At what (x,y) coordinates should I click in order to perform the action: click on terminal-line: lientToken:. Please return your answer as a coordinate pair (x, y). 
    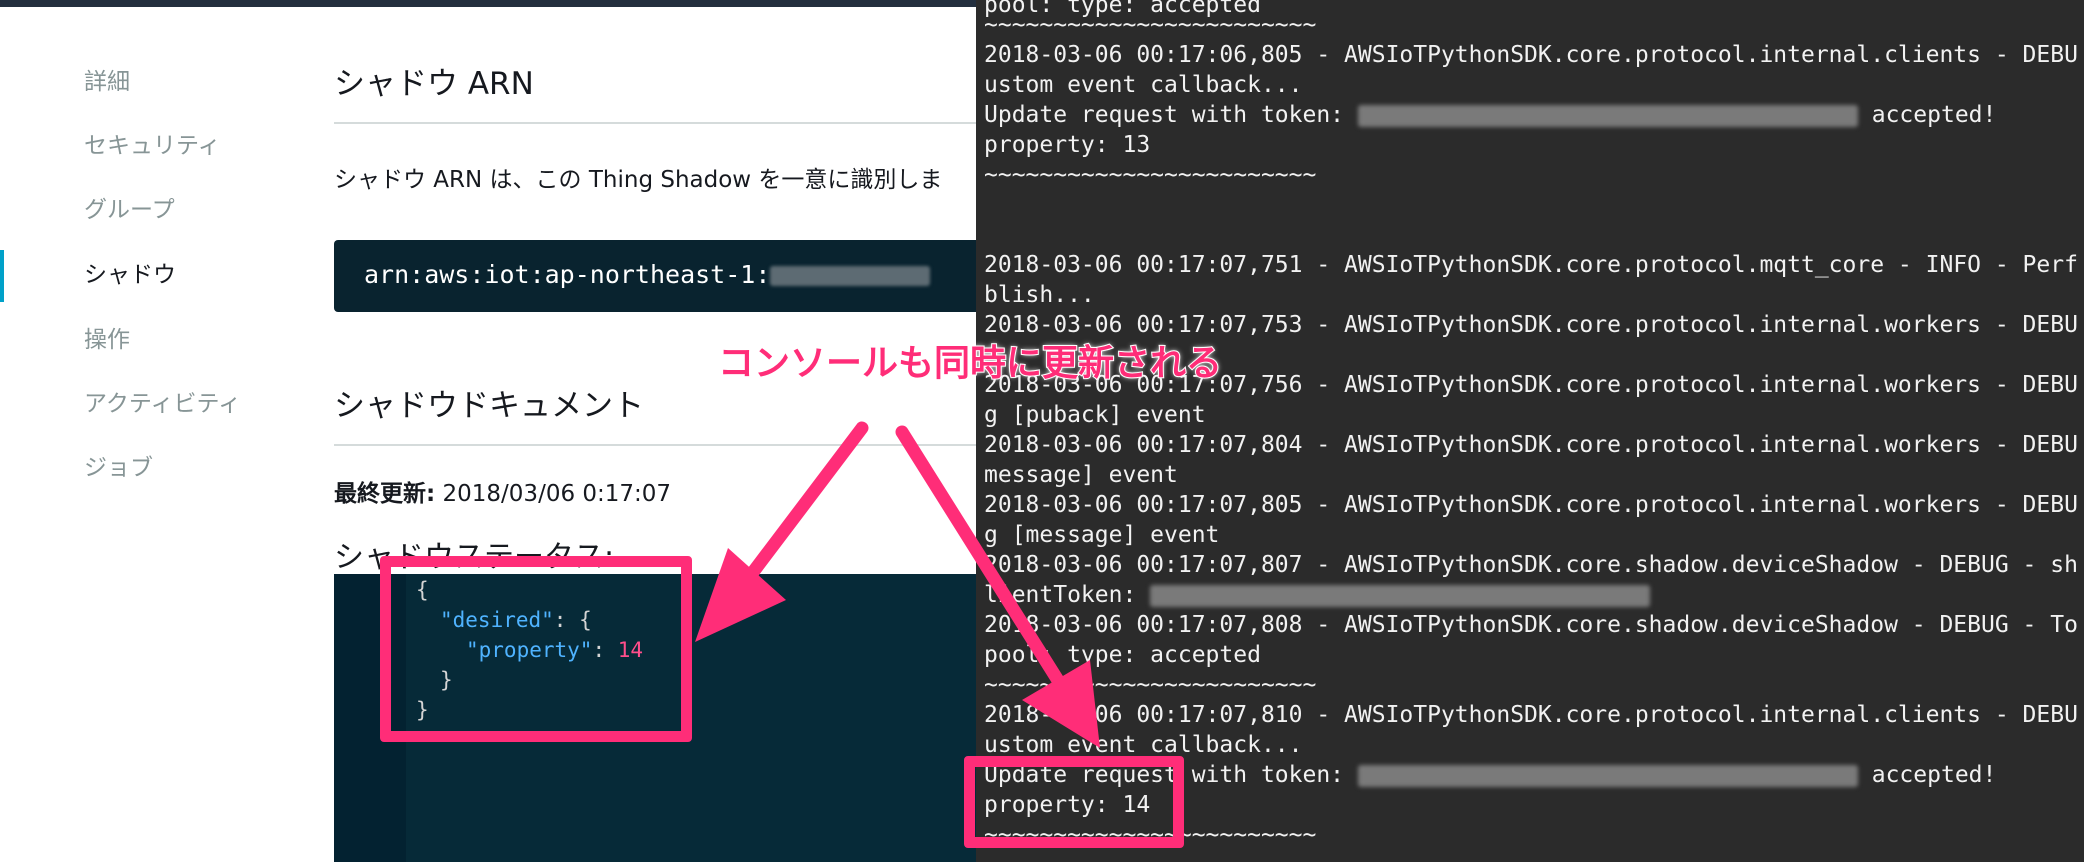
    Looking at the image, I should click on (1317, 595).